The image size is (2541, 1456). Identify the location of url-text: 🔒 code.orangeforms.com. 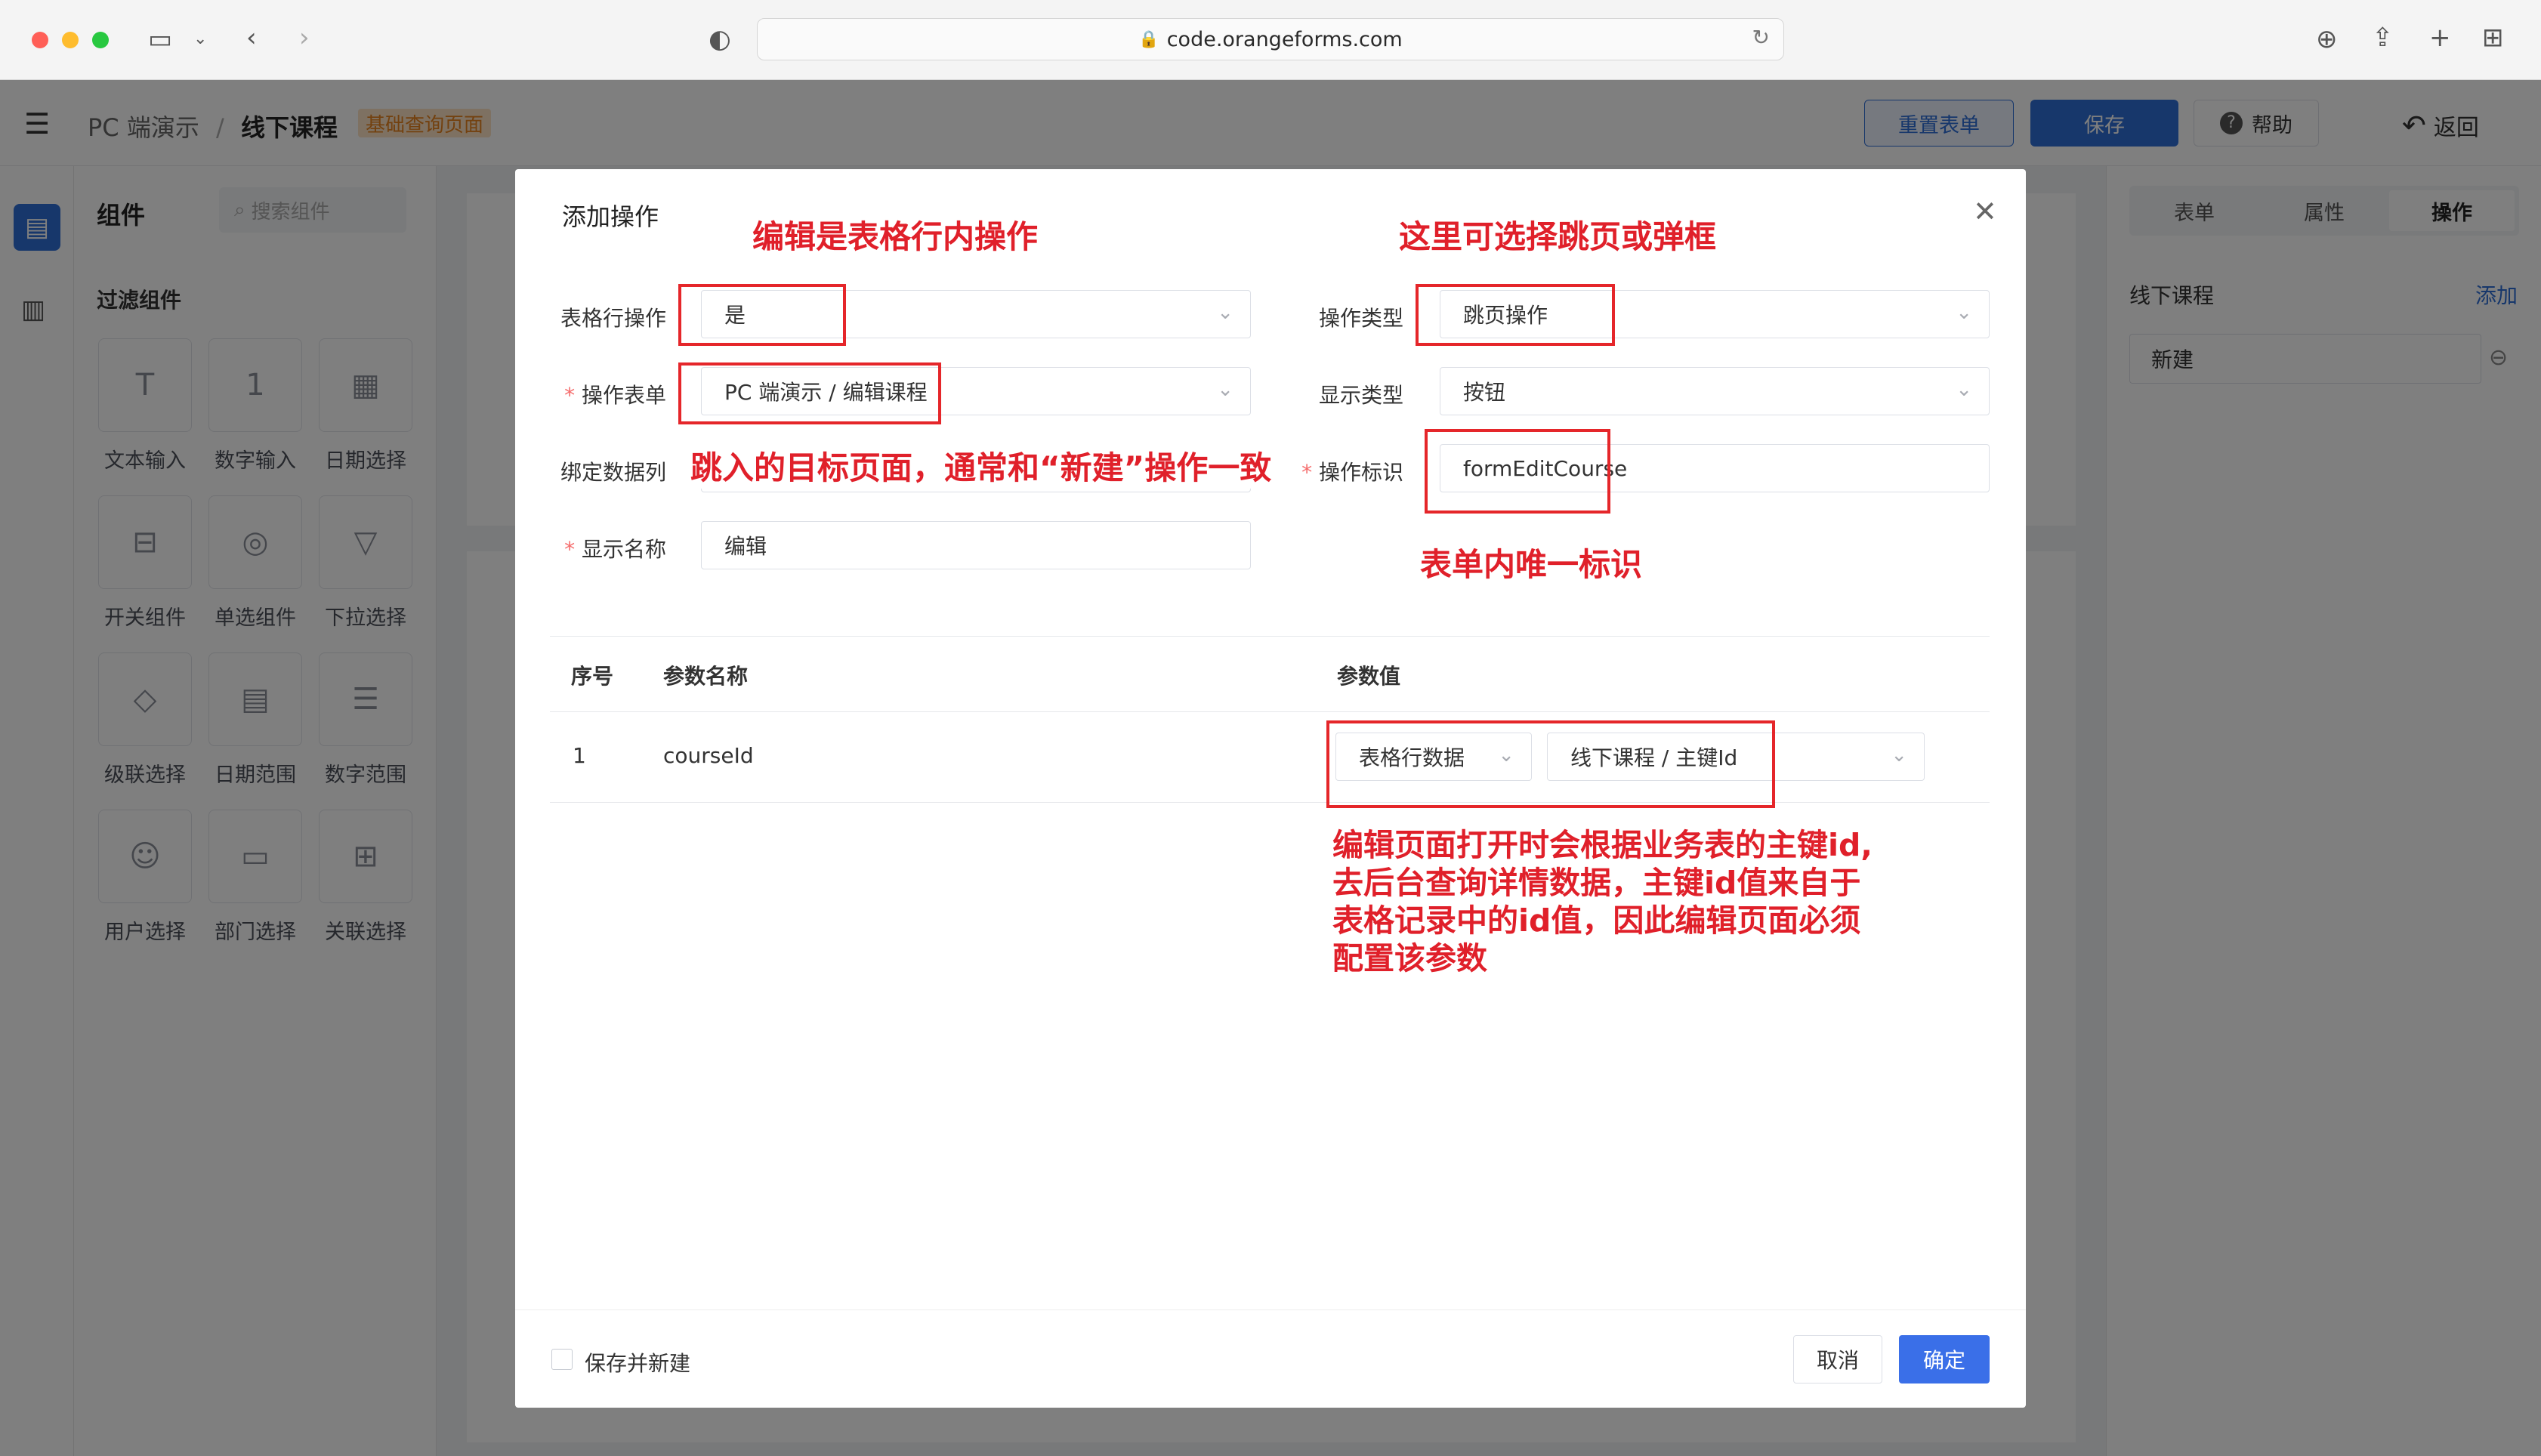
(1270, 39).